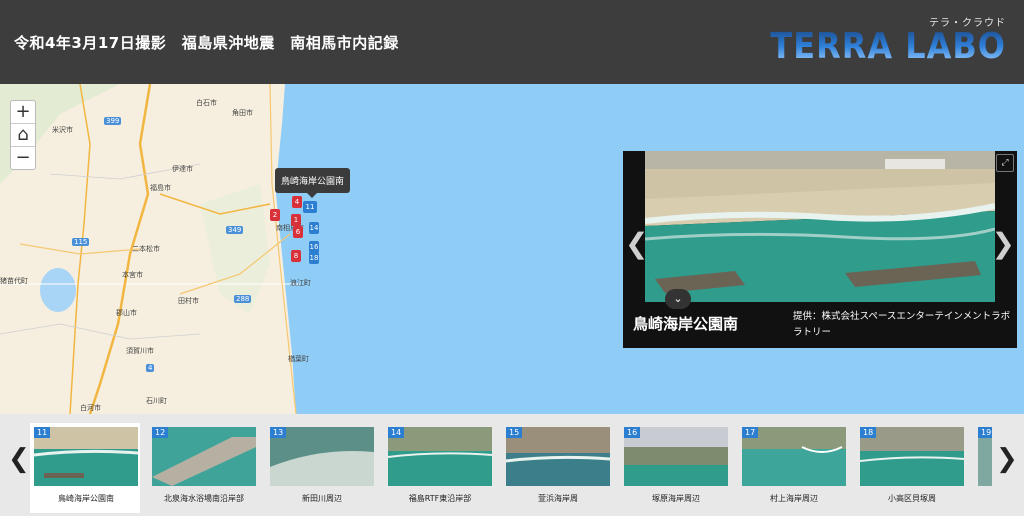 The width and height of the screenshot is (1024, 516). Describe the element at coordinates (557, 468) in the screenshot. I see `thumbnail-item: 15 萱浜海岸周` at that location.